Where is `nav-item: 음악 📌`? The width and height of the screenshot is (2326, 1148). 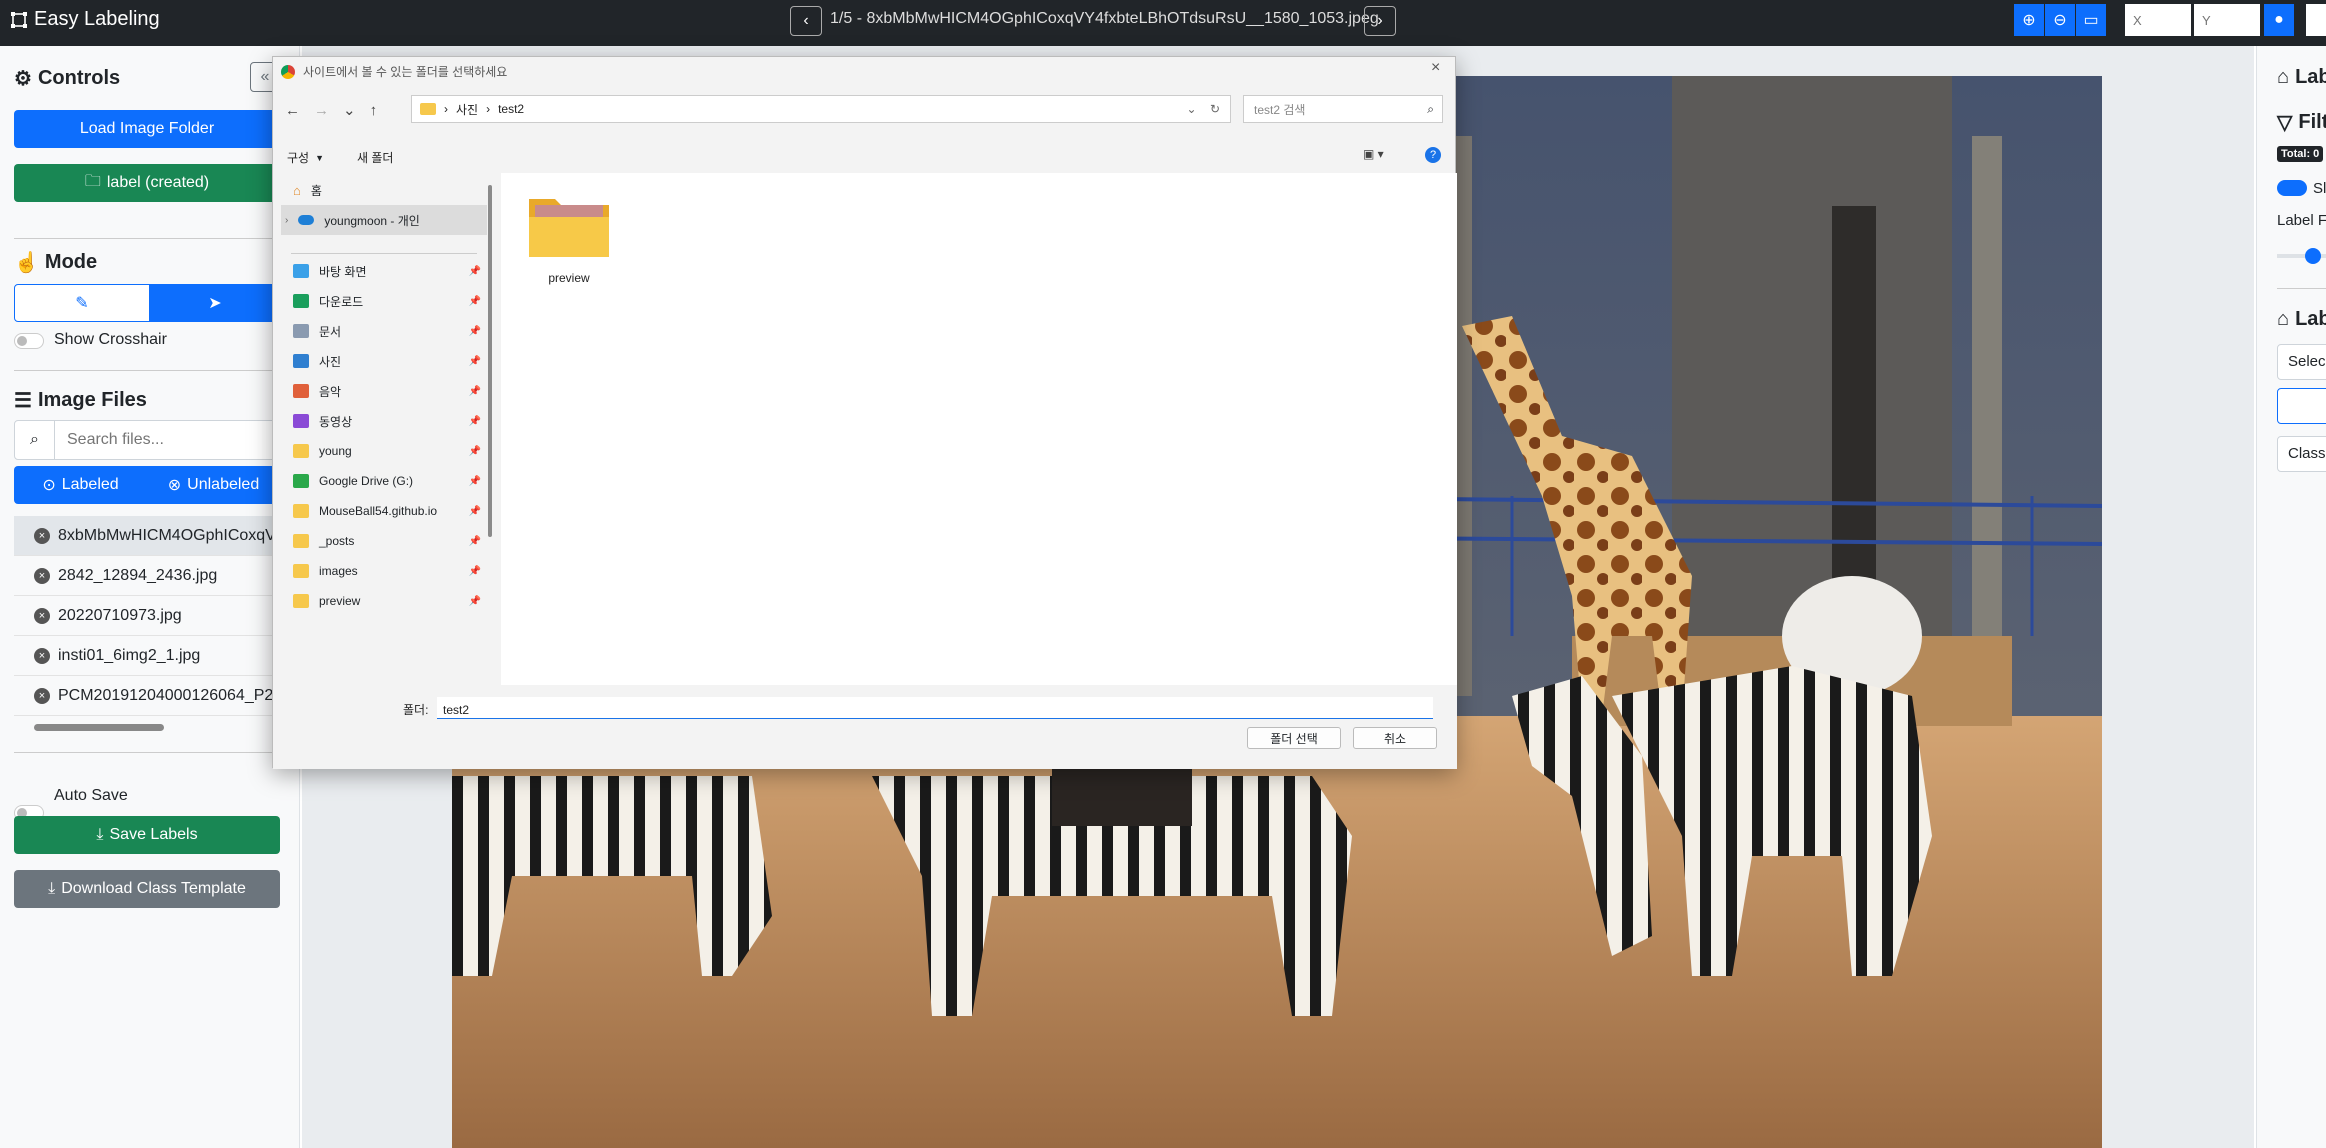 nav-item: 음악 📌 is located at coordinates (384, 391).